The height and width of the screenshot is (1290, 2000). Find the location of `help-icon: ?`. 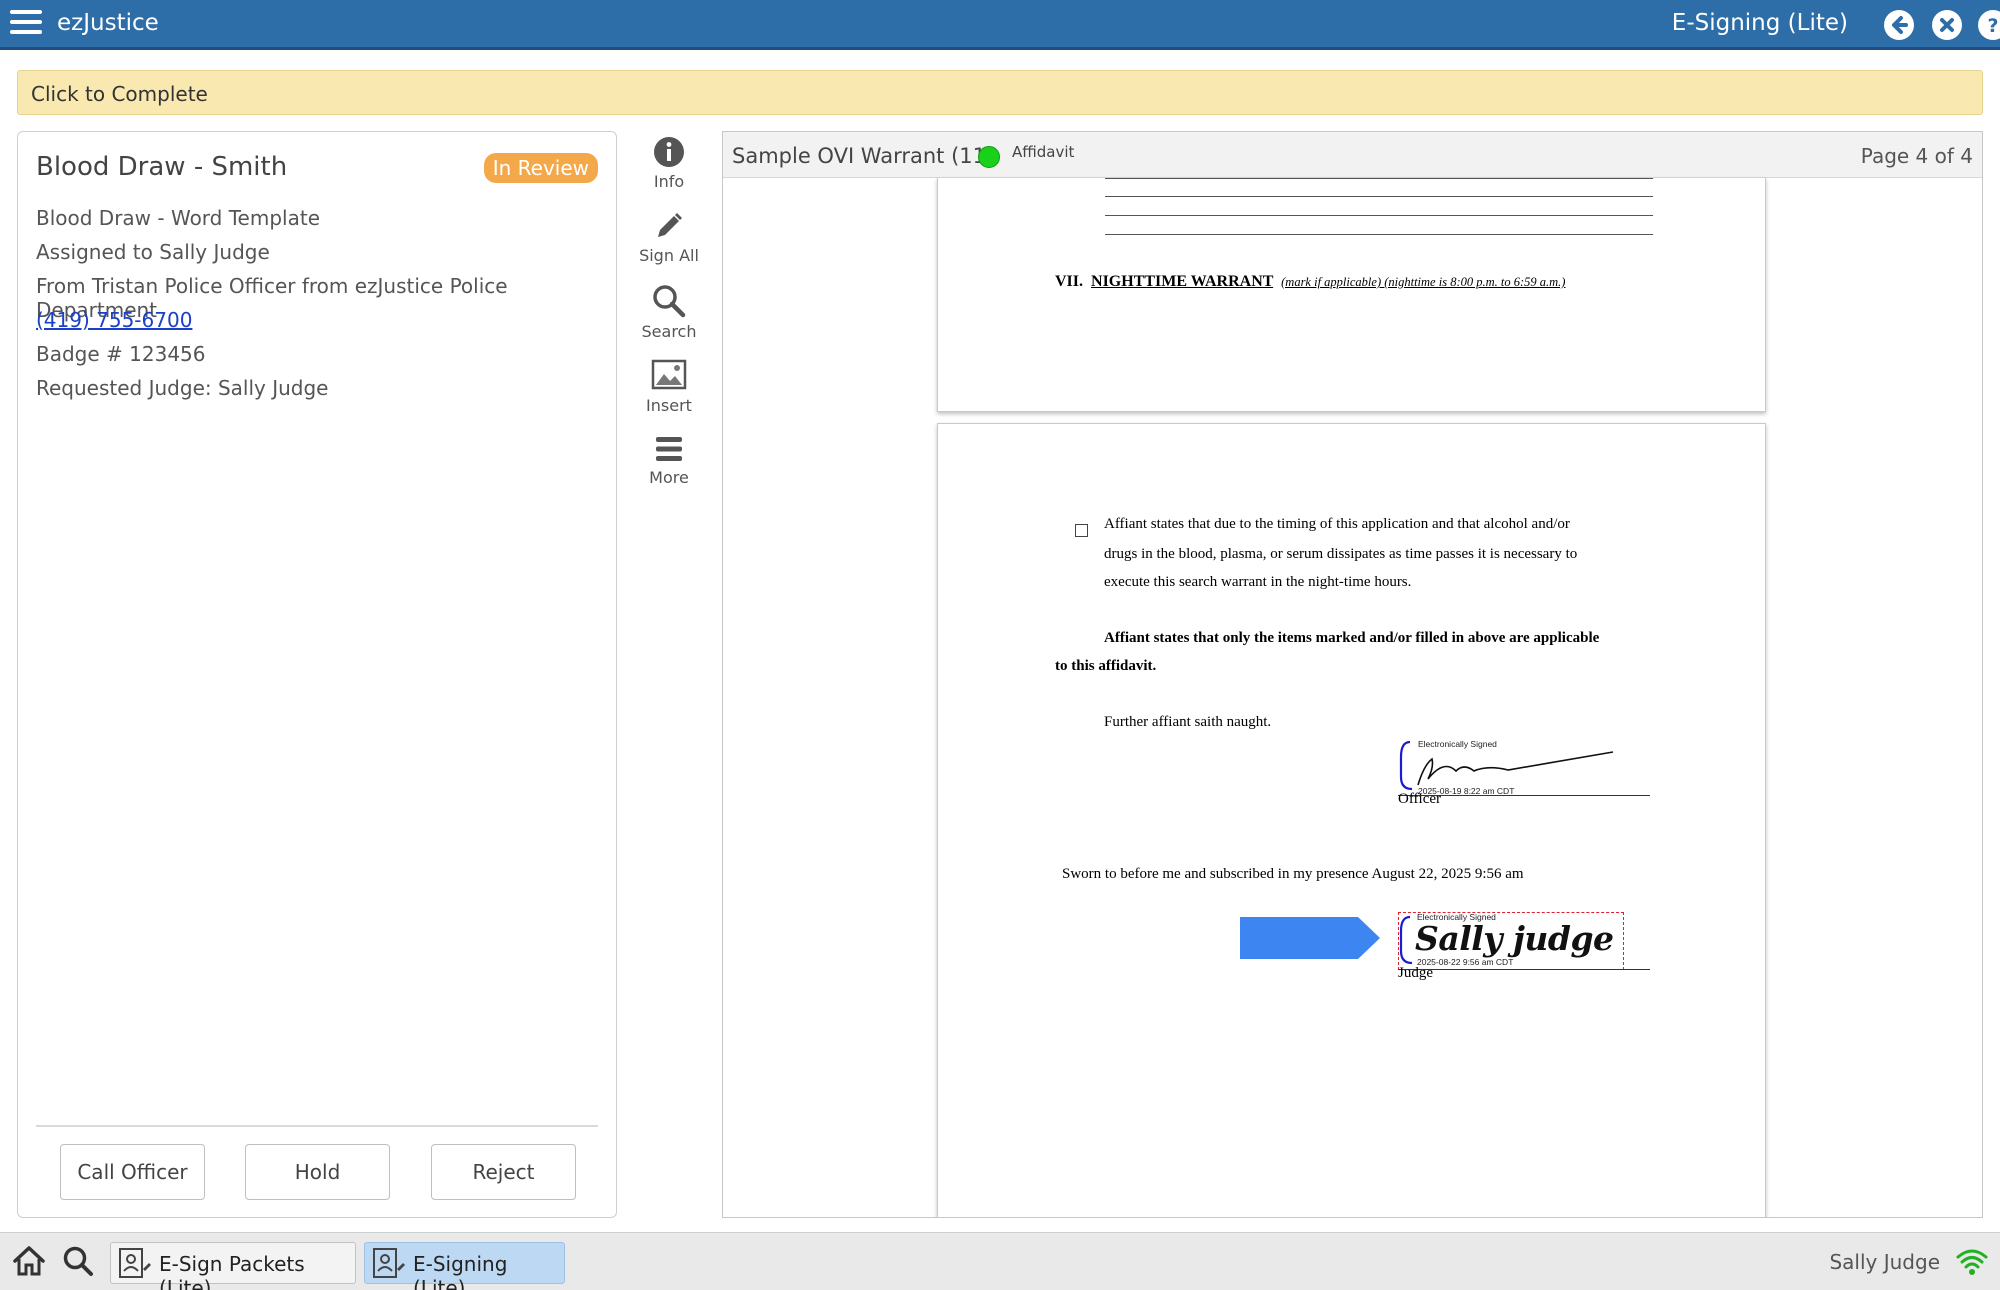

help-icon: ? is located at coordinates (1989, 25).